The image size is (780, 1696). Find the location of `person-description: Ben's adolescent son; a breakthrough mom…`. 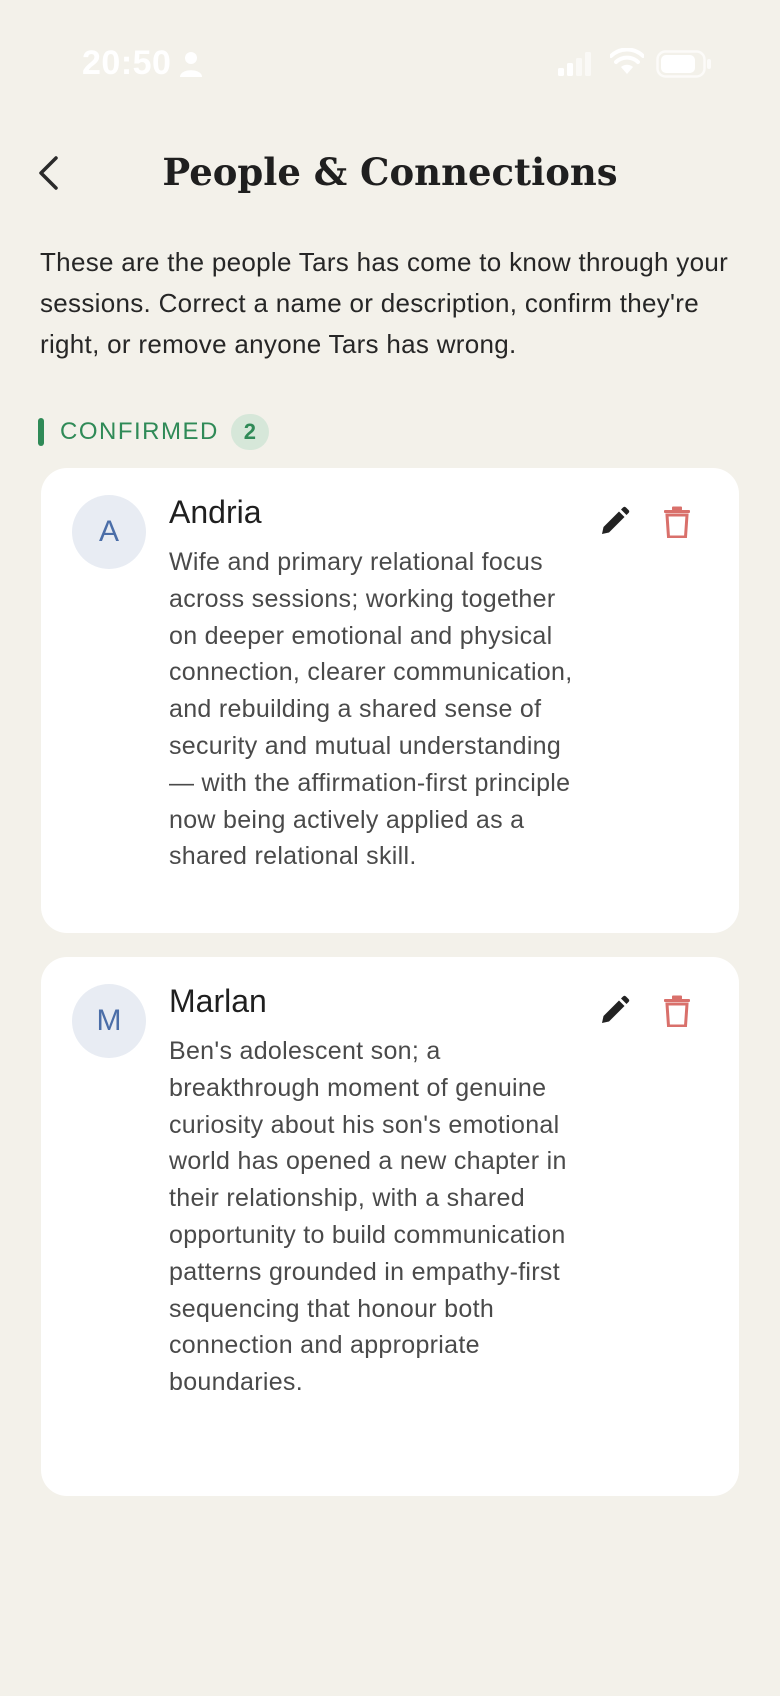

person-description: Ben's adolescent son; a breakthrough mom… is located at coordinates (368, 1217).